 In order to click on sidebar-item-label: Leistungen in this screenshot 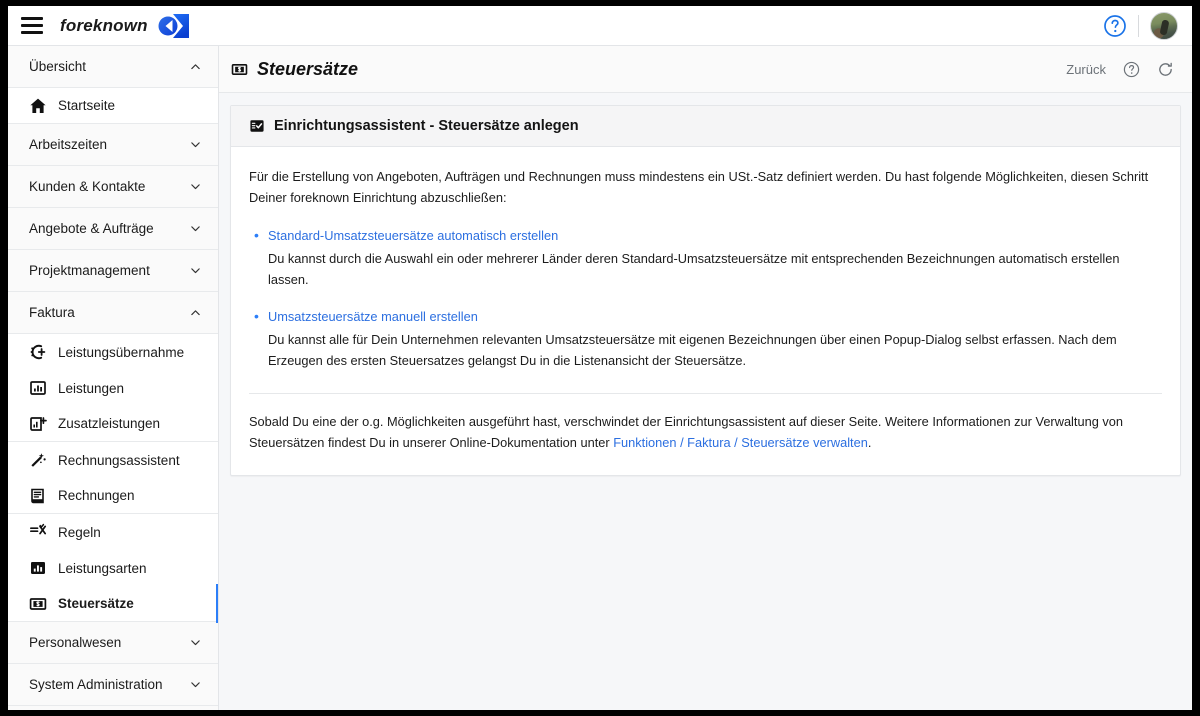, I will do `click(91, 388)`.